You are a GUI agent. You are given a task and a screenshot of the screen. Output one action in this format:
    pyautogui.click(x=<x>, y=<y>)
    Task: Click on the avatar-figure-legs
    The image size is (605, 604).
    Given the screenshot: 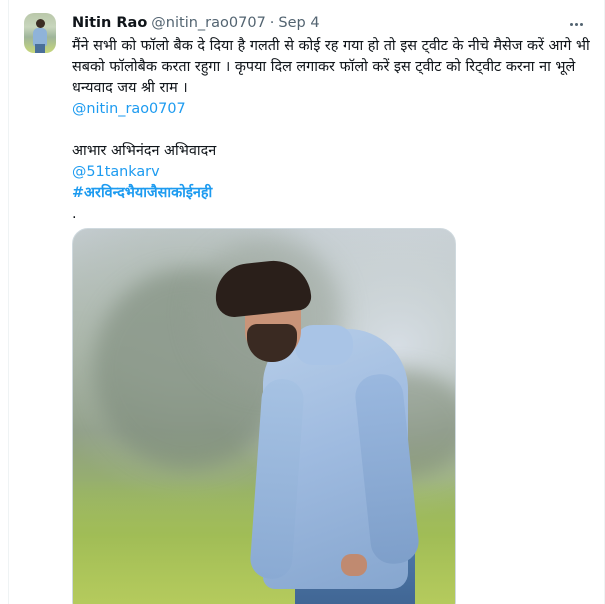 What is the action you would take?
    pyautogui.click(x=40, y=48)
    